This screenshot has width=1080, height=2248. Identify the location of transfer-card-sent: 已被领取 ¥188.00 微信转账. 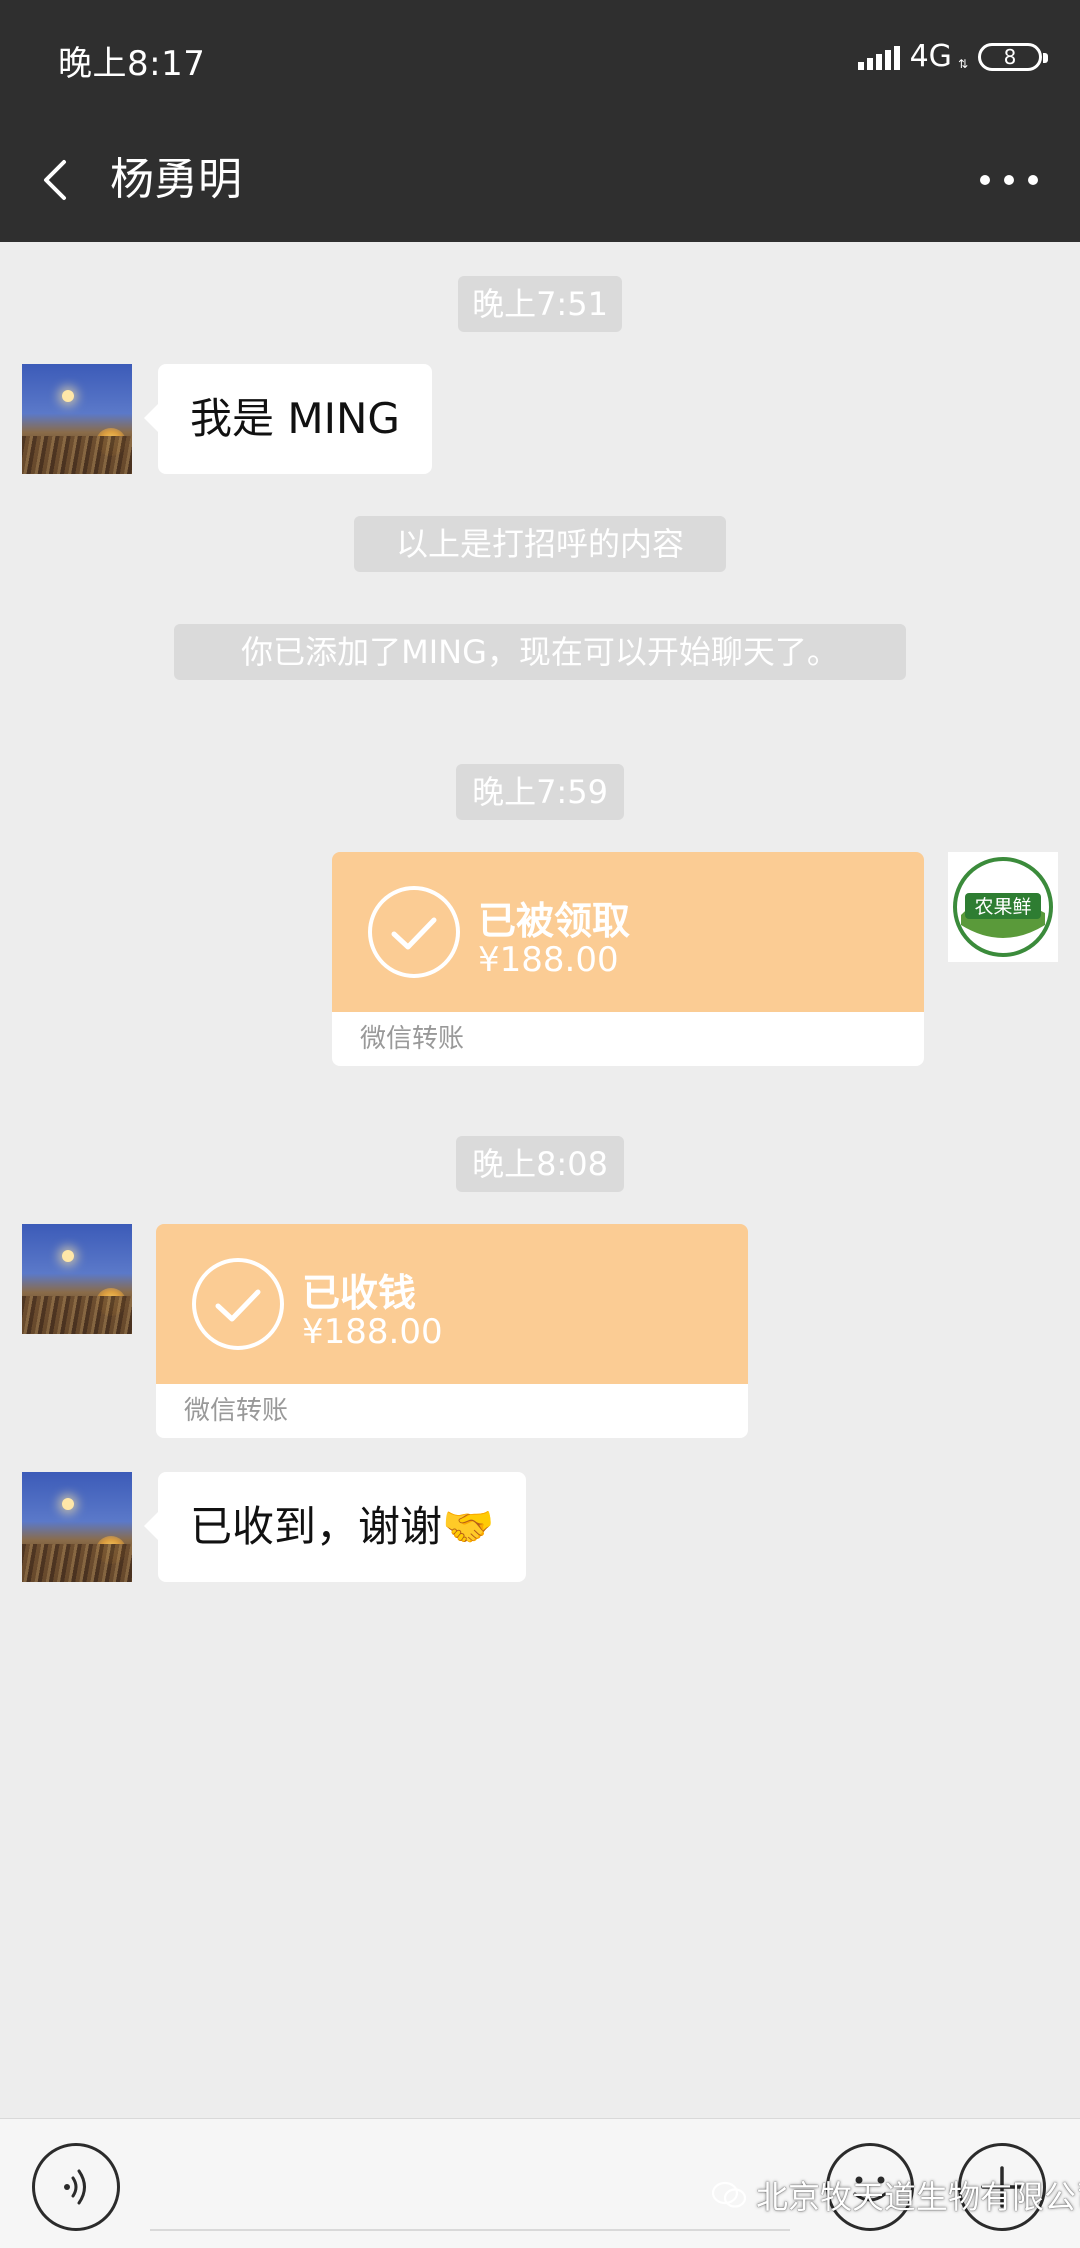
(628, 959).